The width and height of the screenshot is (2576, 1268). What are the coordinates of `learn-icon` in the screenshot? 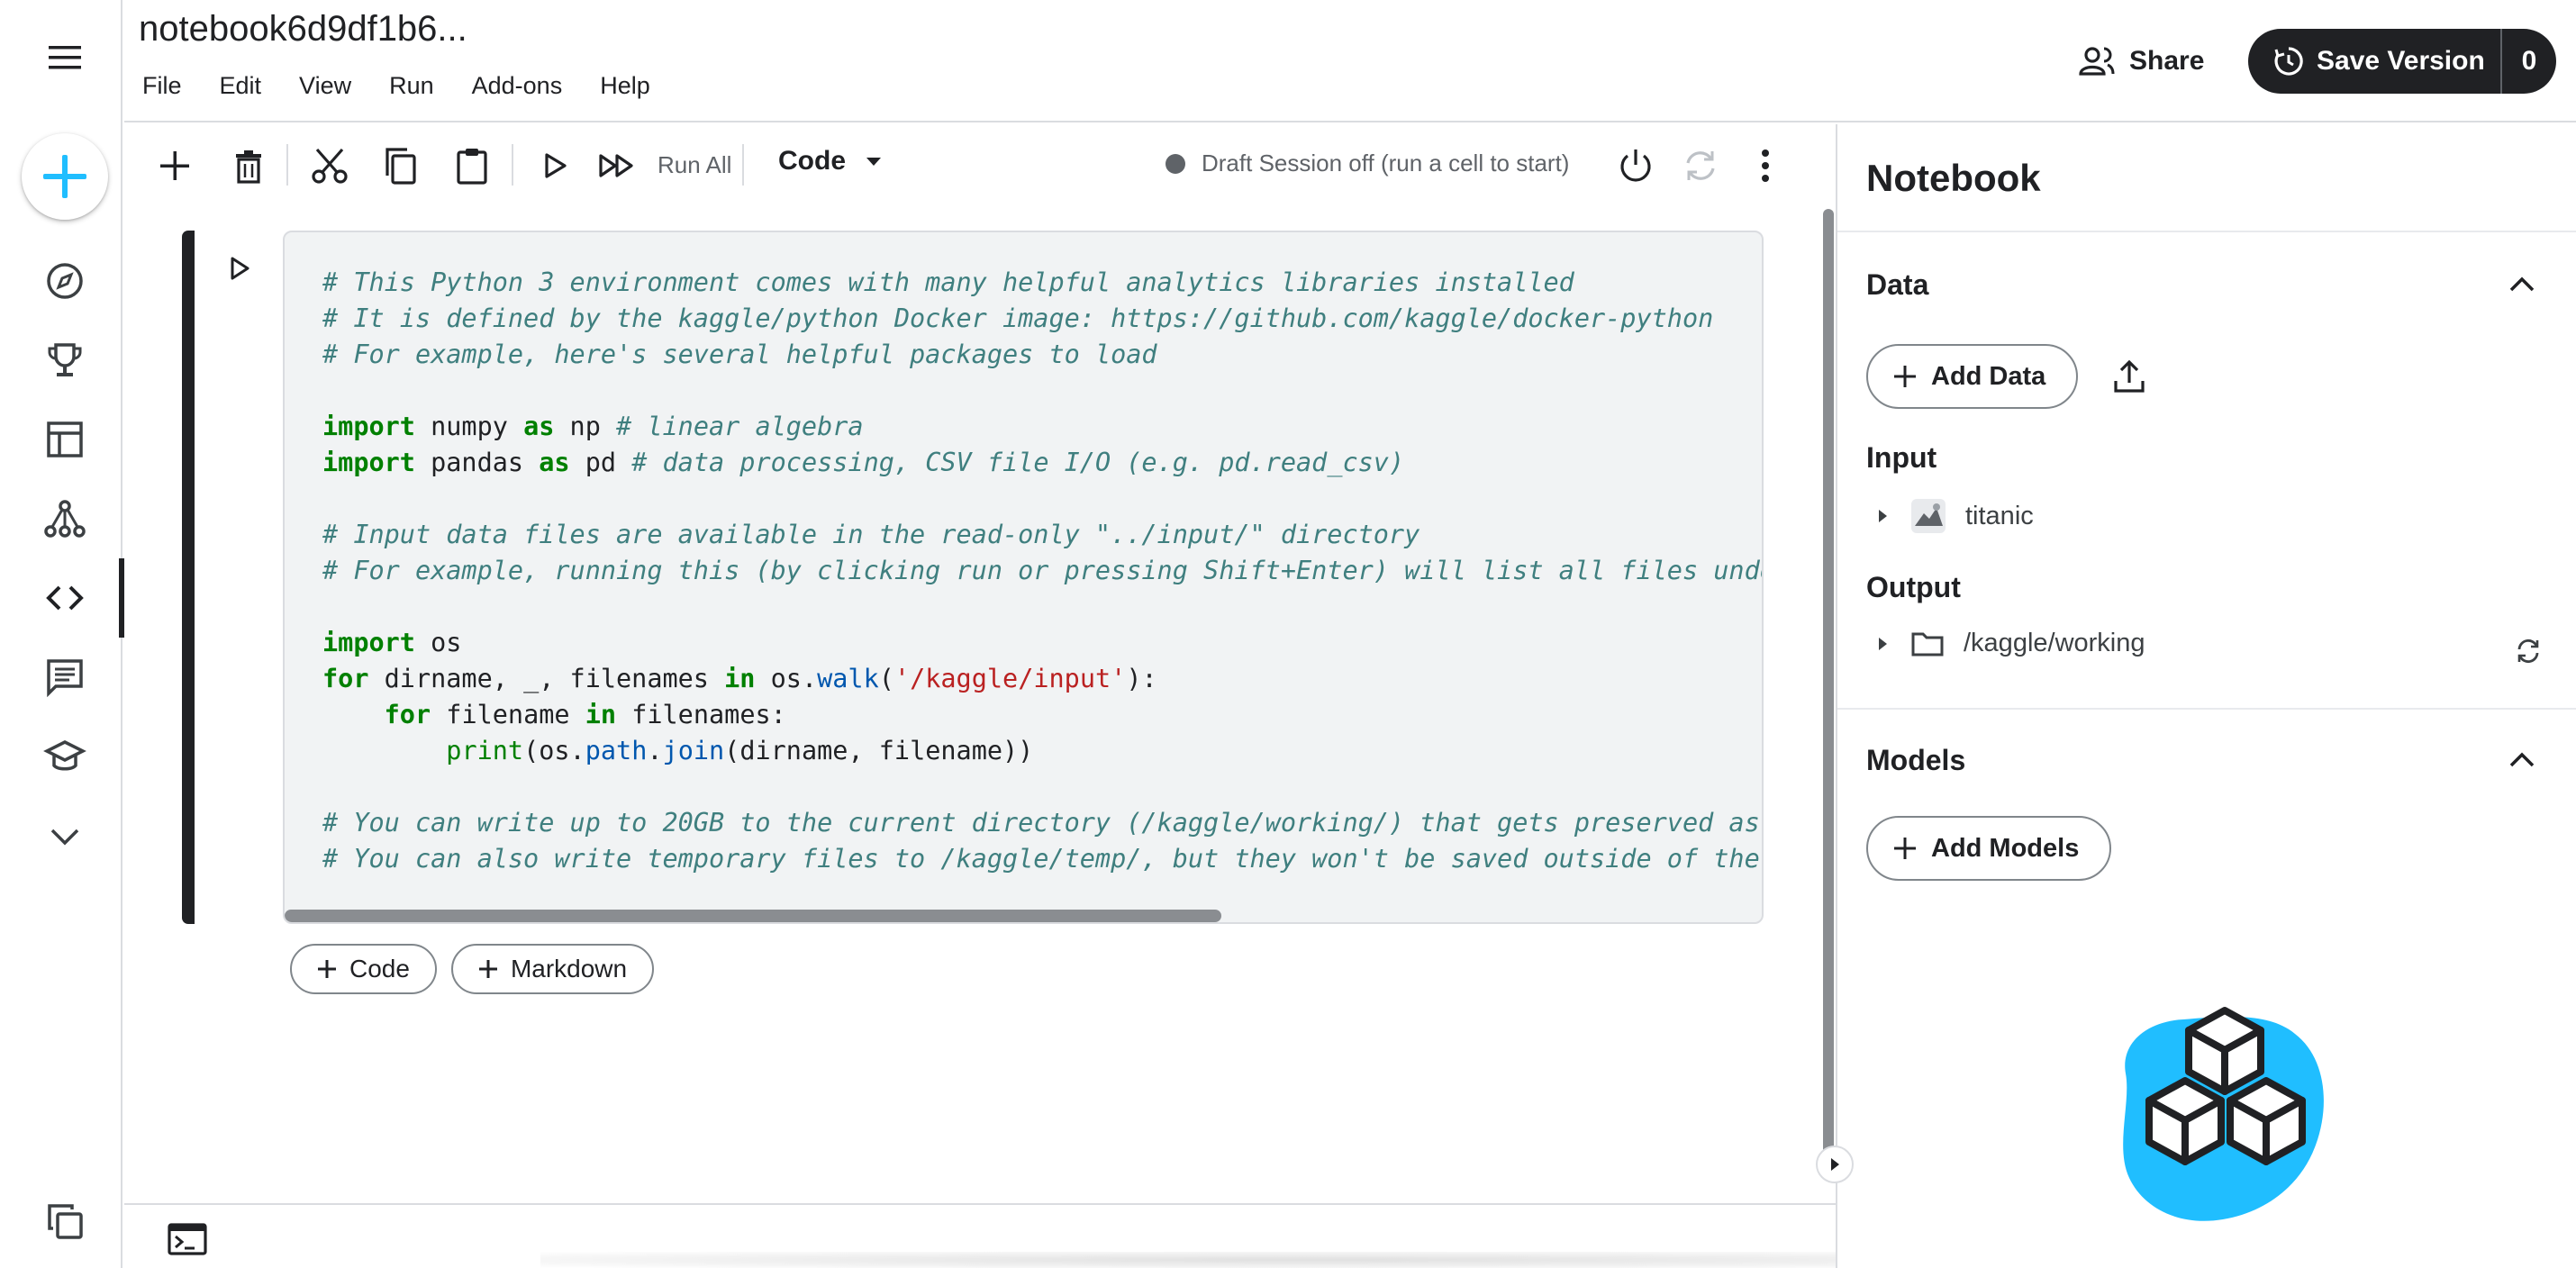 It's located at (65, 756).